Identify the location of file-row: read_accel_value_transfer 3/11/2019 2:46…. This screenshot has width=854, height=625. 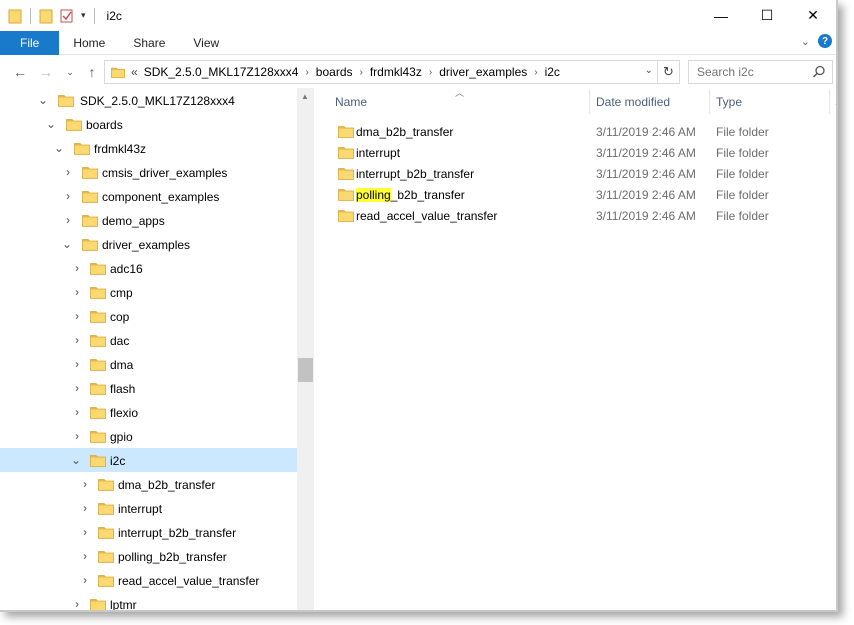
(574, 215).